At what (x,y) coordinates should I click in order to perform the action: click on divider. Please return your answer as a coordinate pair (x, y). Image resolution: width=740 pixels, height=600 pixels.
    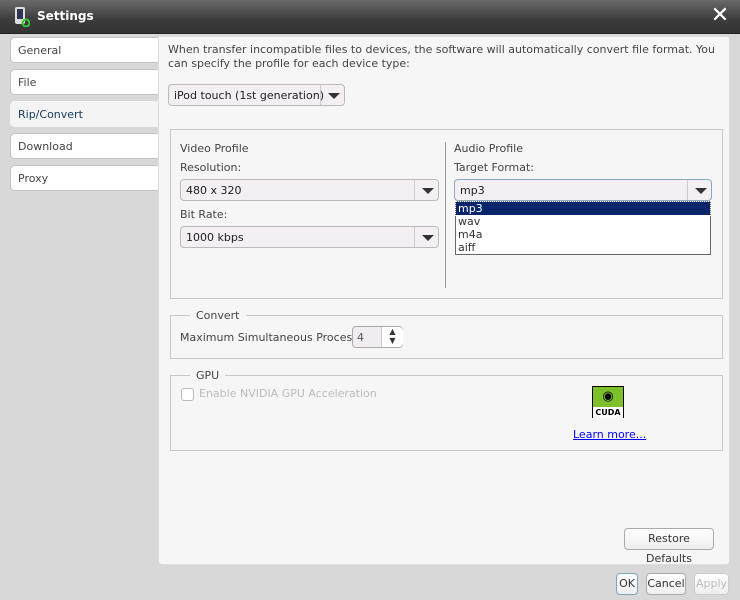
    Looking at the image, I should click on (445, 215).